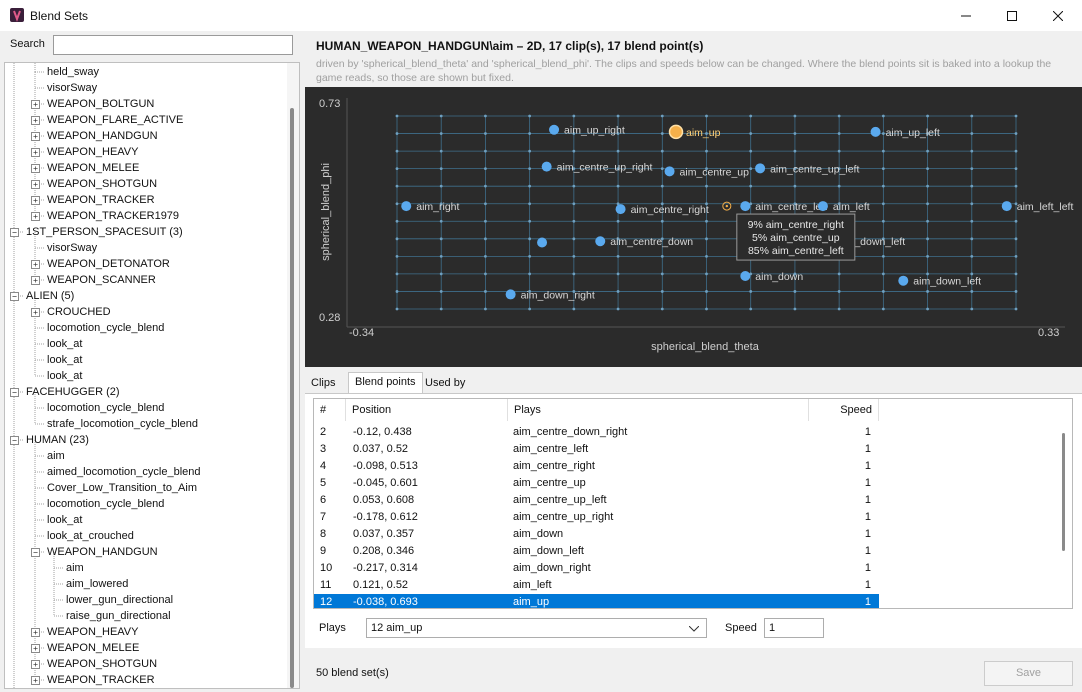  I want to click on plays-dropdown: 12 aim_up, so click(536, 628).